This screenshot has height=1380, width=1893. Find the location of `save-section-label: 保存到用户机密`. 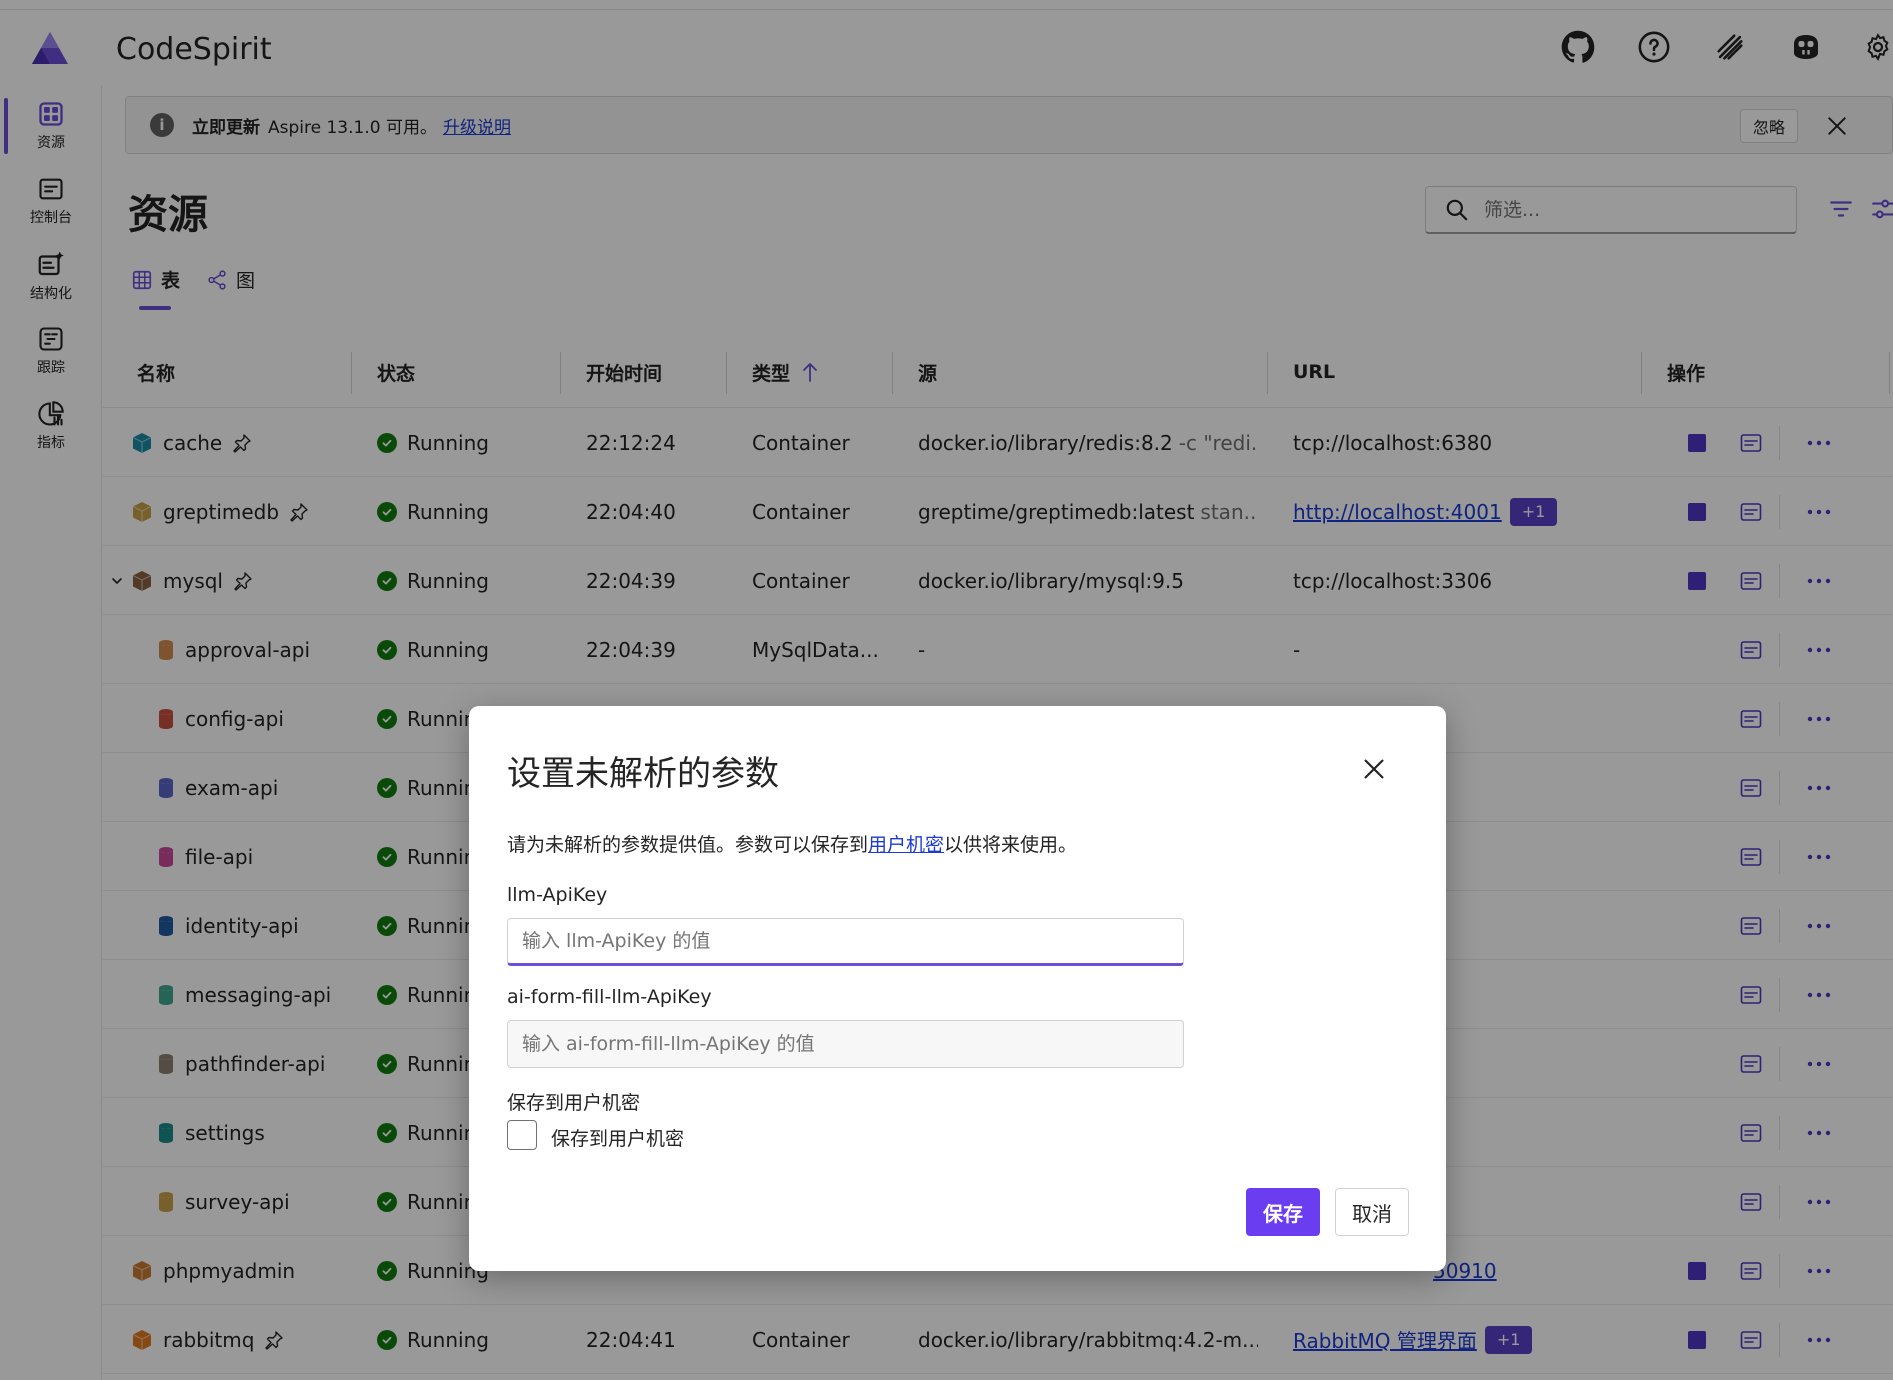

save-section-label: 保存到用户机密 is located at coordinates (574, 1103).